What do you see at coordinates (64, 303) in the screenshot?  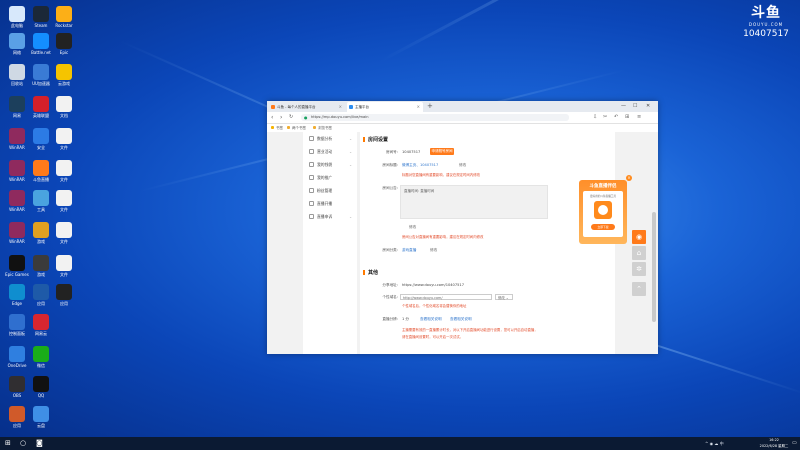 I see `desktop-shortcut-label: 应用` at bounding box center [64, 303].